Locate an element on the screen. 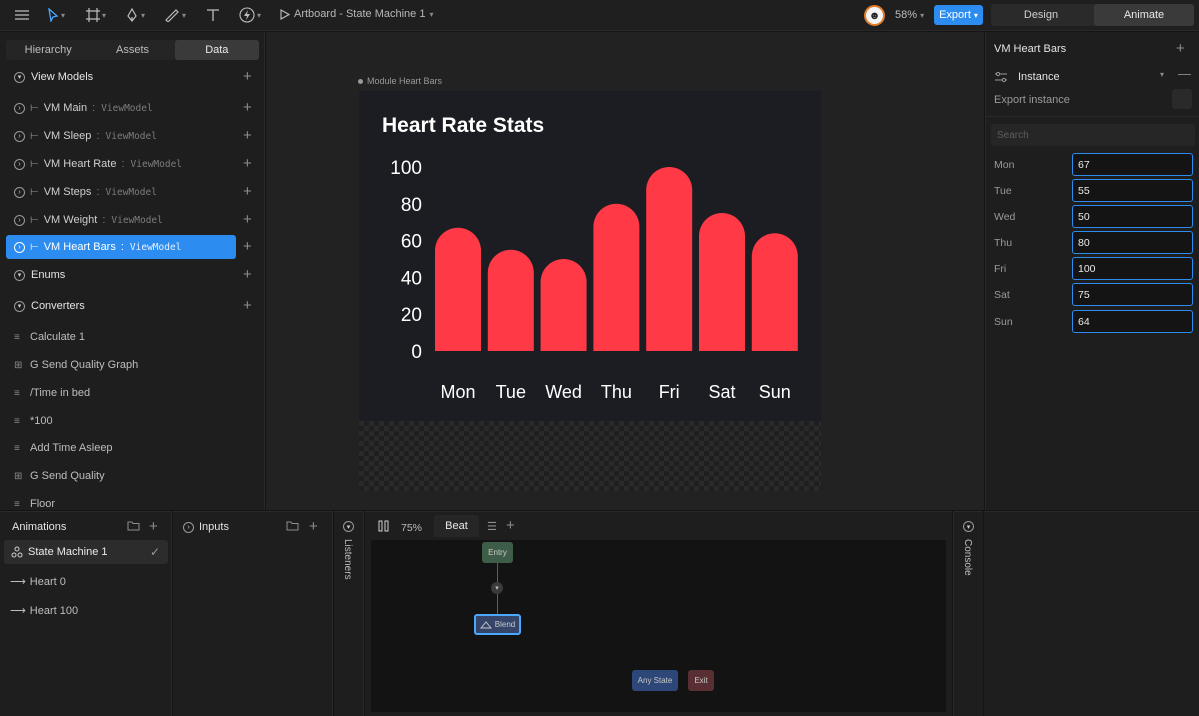 This screenshot has width=1199, height=716. text-tool-icon is located at coordinates (213, 15).